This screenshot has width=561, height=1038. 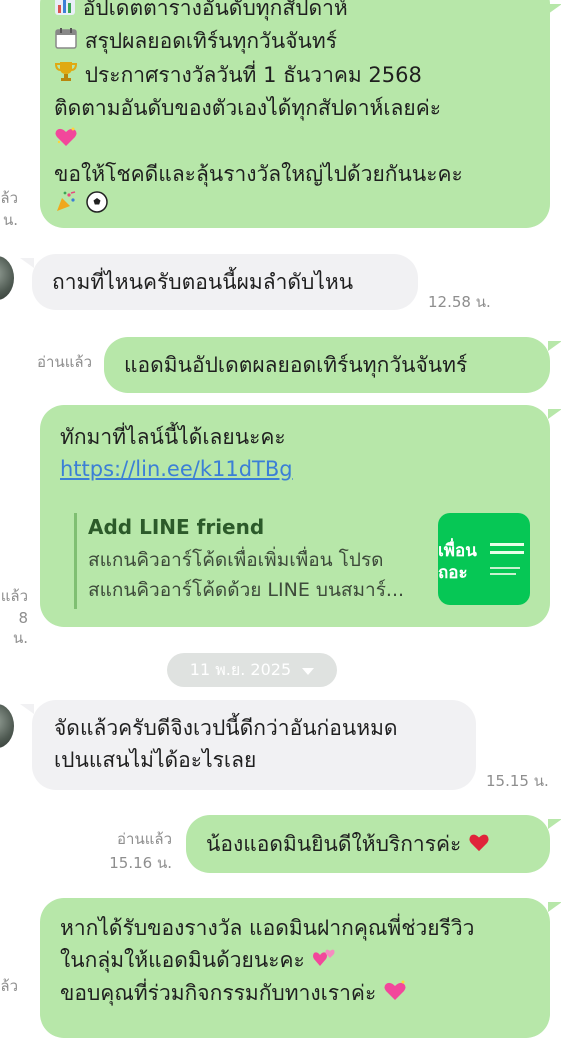 I want to click on thumbnail-text: ถอะ, so click(x=453, y=573).